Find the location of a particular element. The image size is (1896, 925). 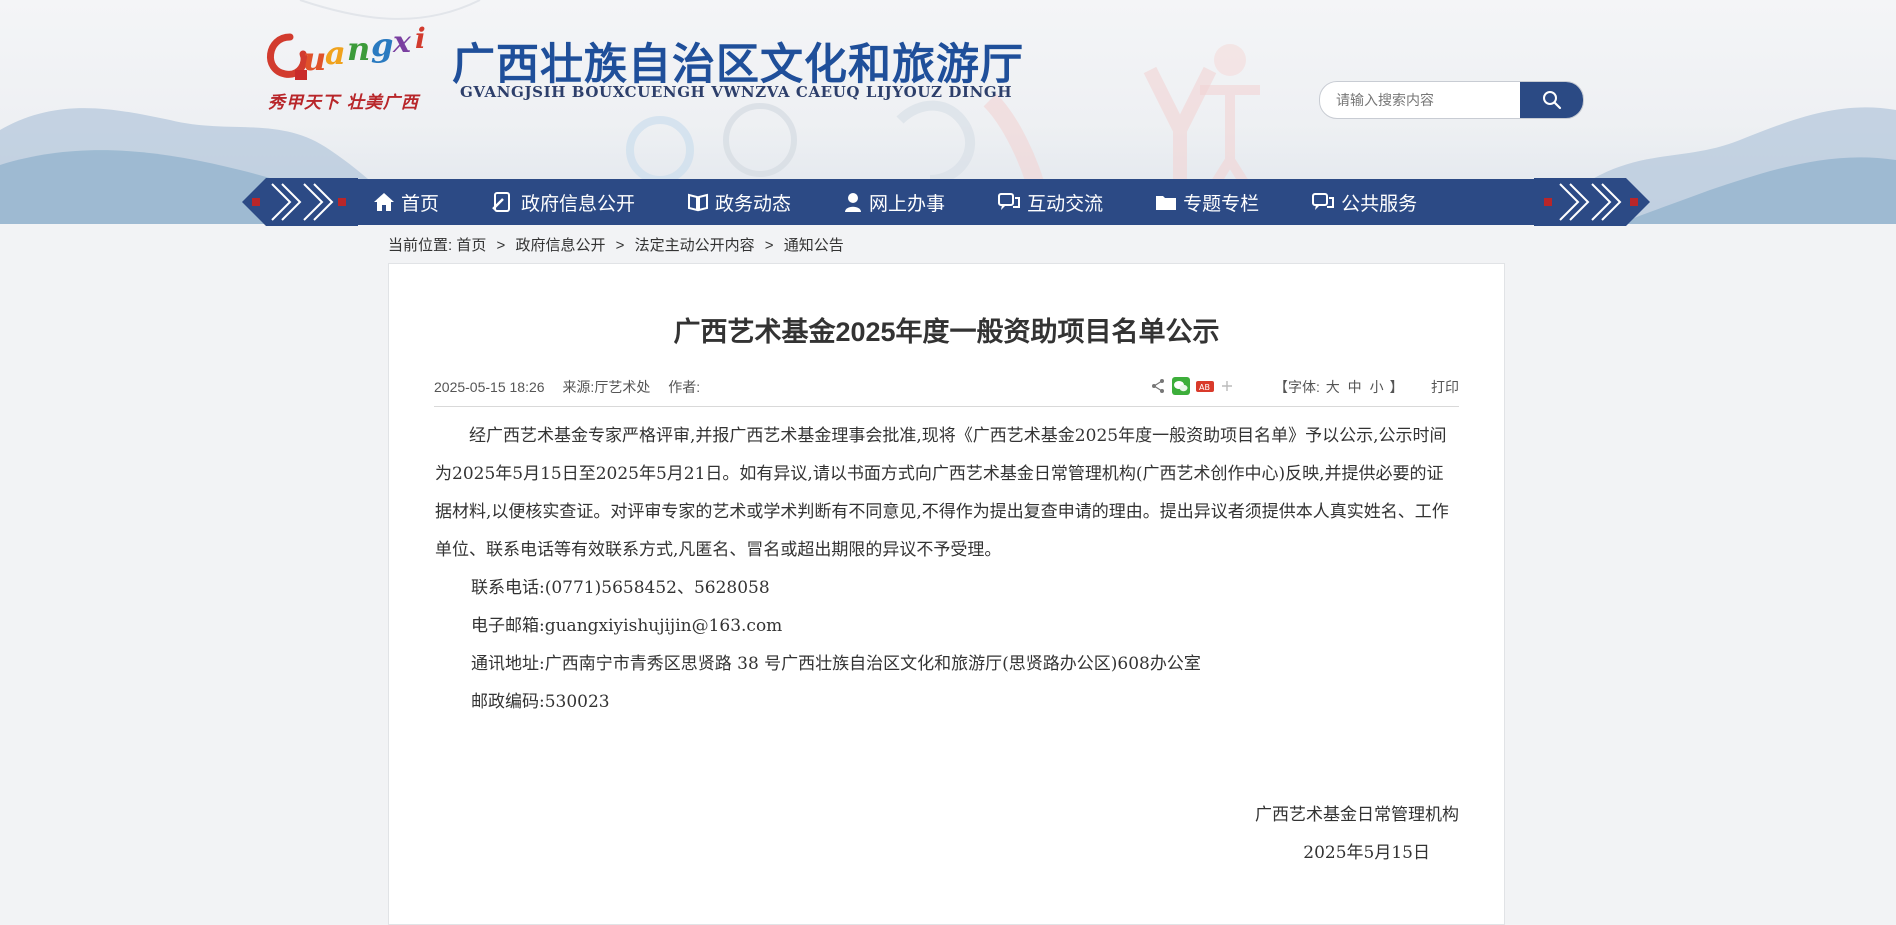

breadcrumb-legal-disclosure: 法定主动公开内容 is located at coordinates (695, 245).